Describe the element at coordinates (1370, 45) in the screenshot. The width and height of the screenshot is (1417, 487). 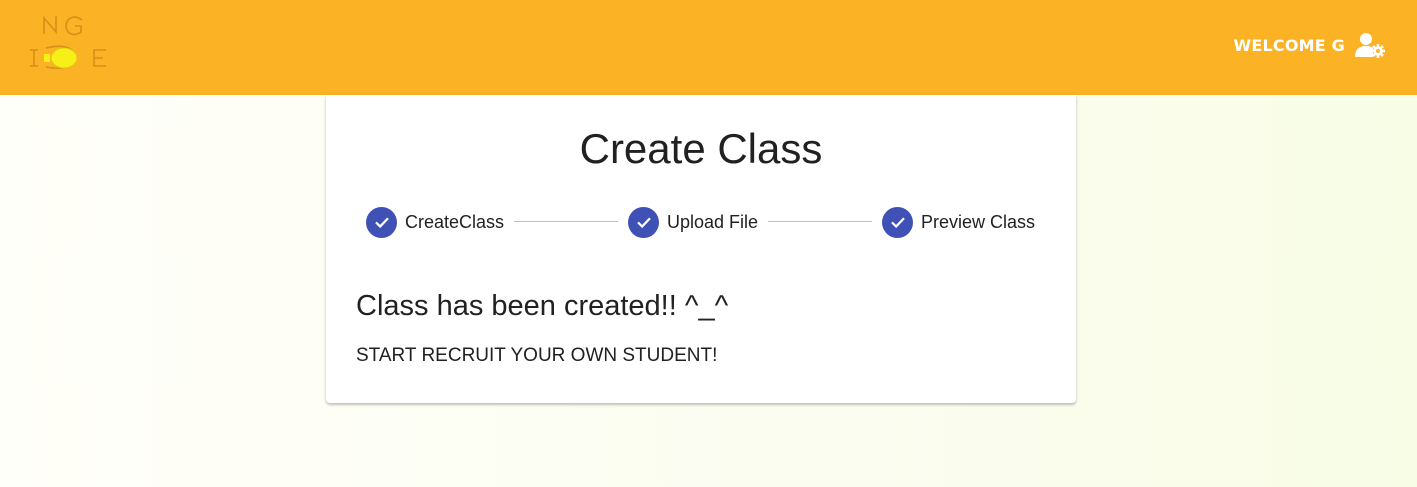
I see `user-settings-icon` at that location.